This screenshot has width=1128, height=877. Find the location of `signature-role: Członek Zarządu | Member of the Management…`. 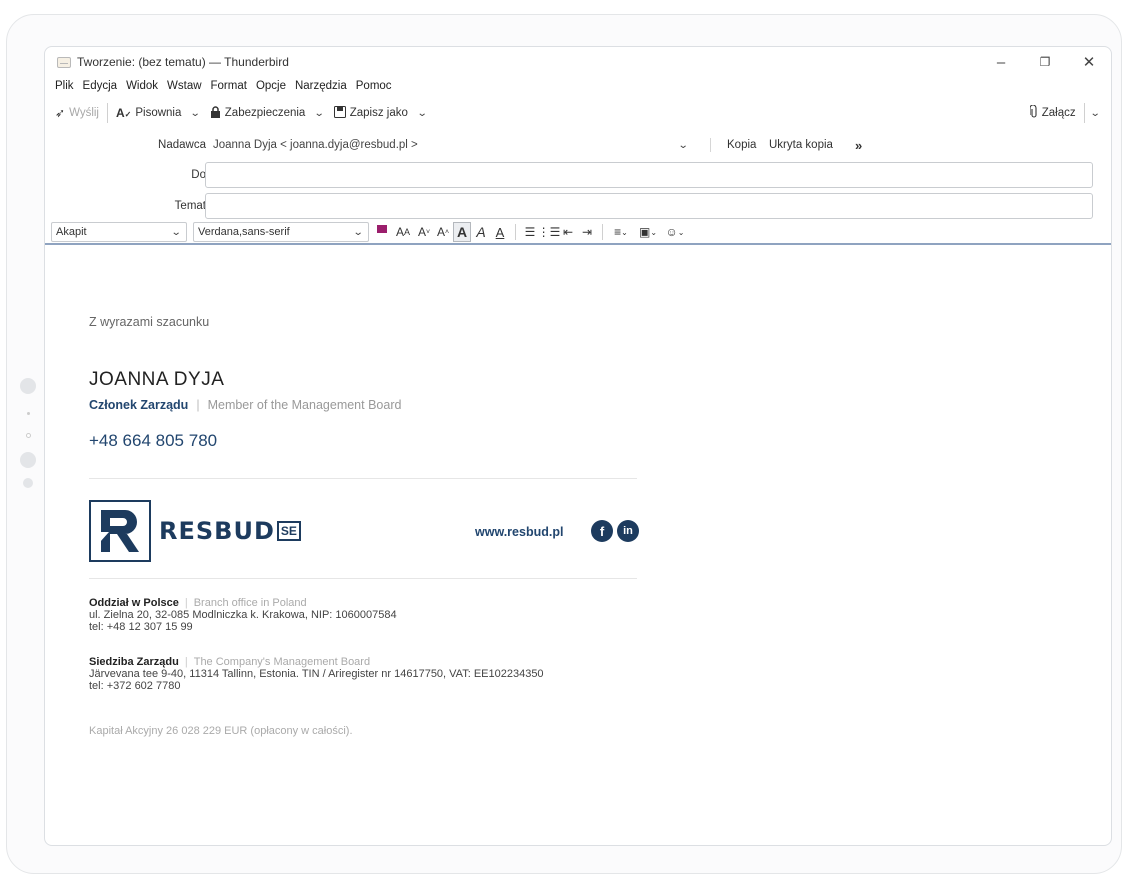

signature-role: Członek Zarządu | Member of the Management… is located at coordinates (245, 405).